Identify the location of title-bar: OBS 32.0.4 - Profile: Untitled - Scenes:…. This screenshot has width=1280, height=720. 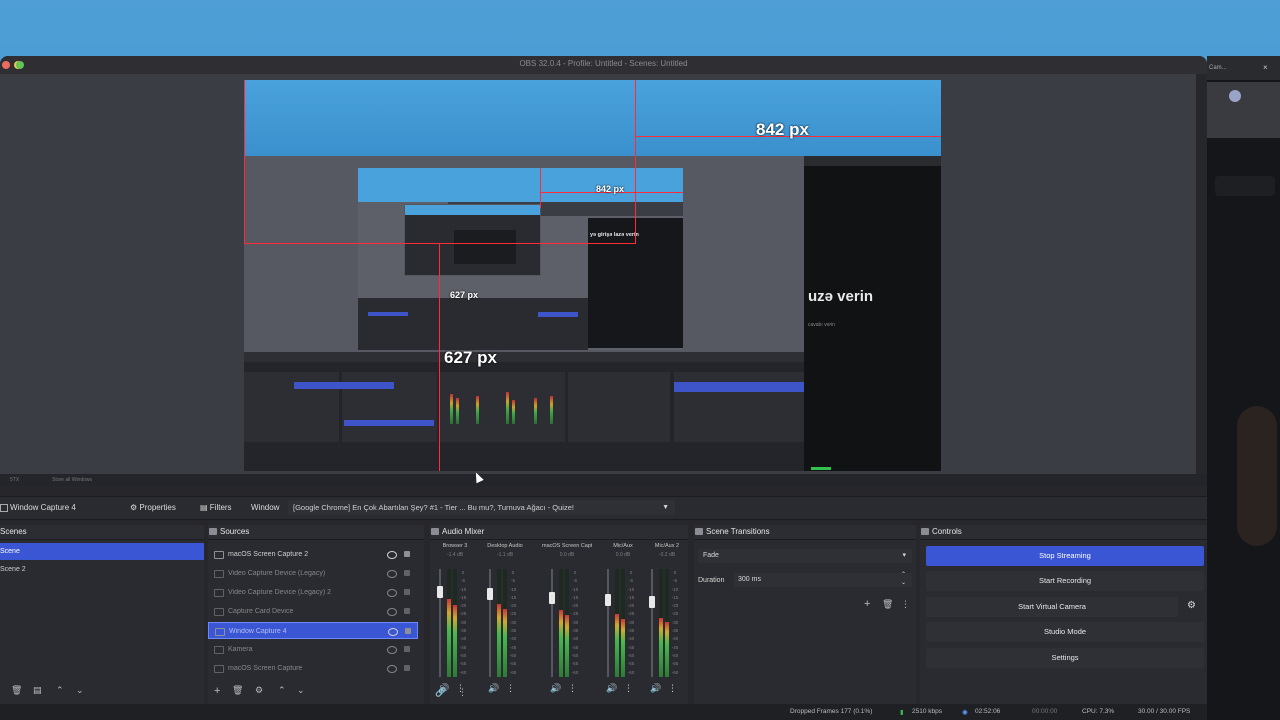
(603, 65).